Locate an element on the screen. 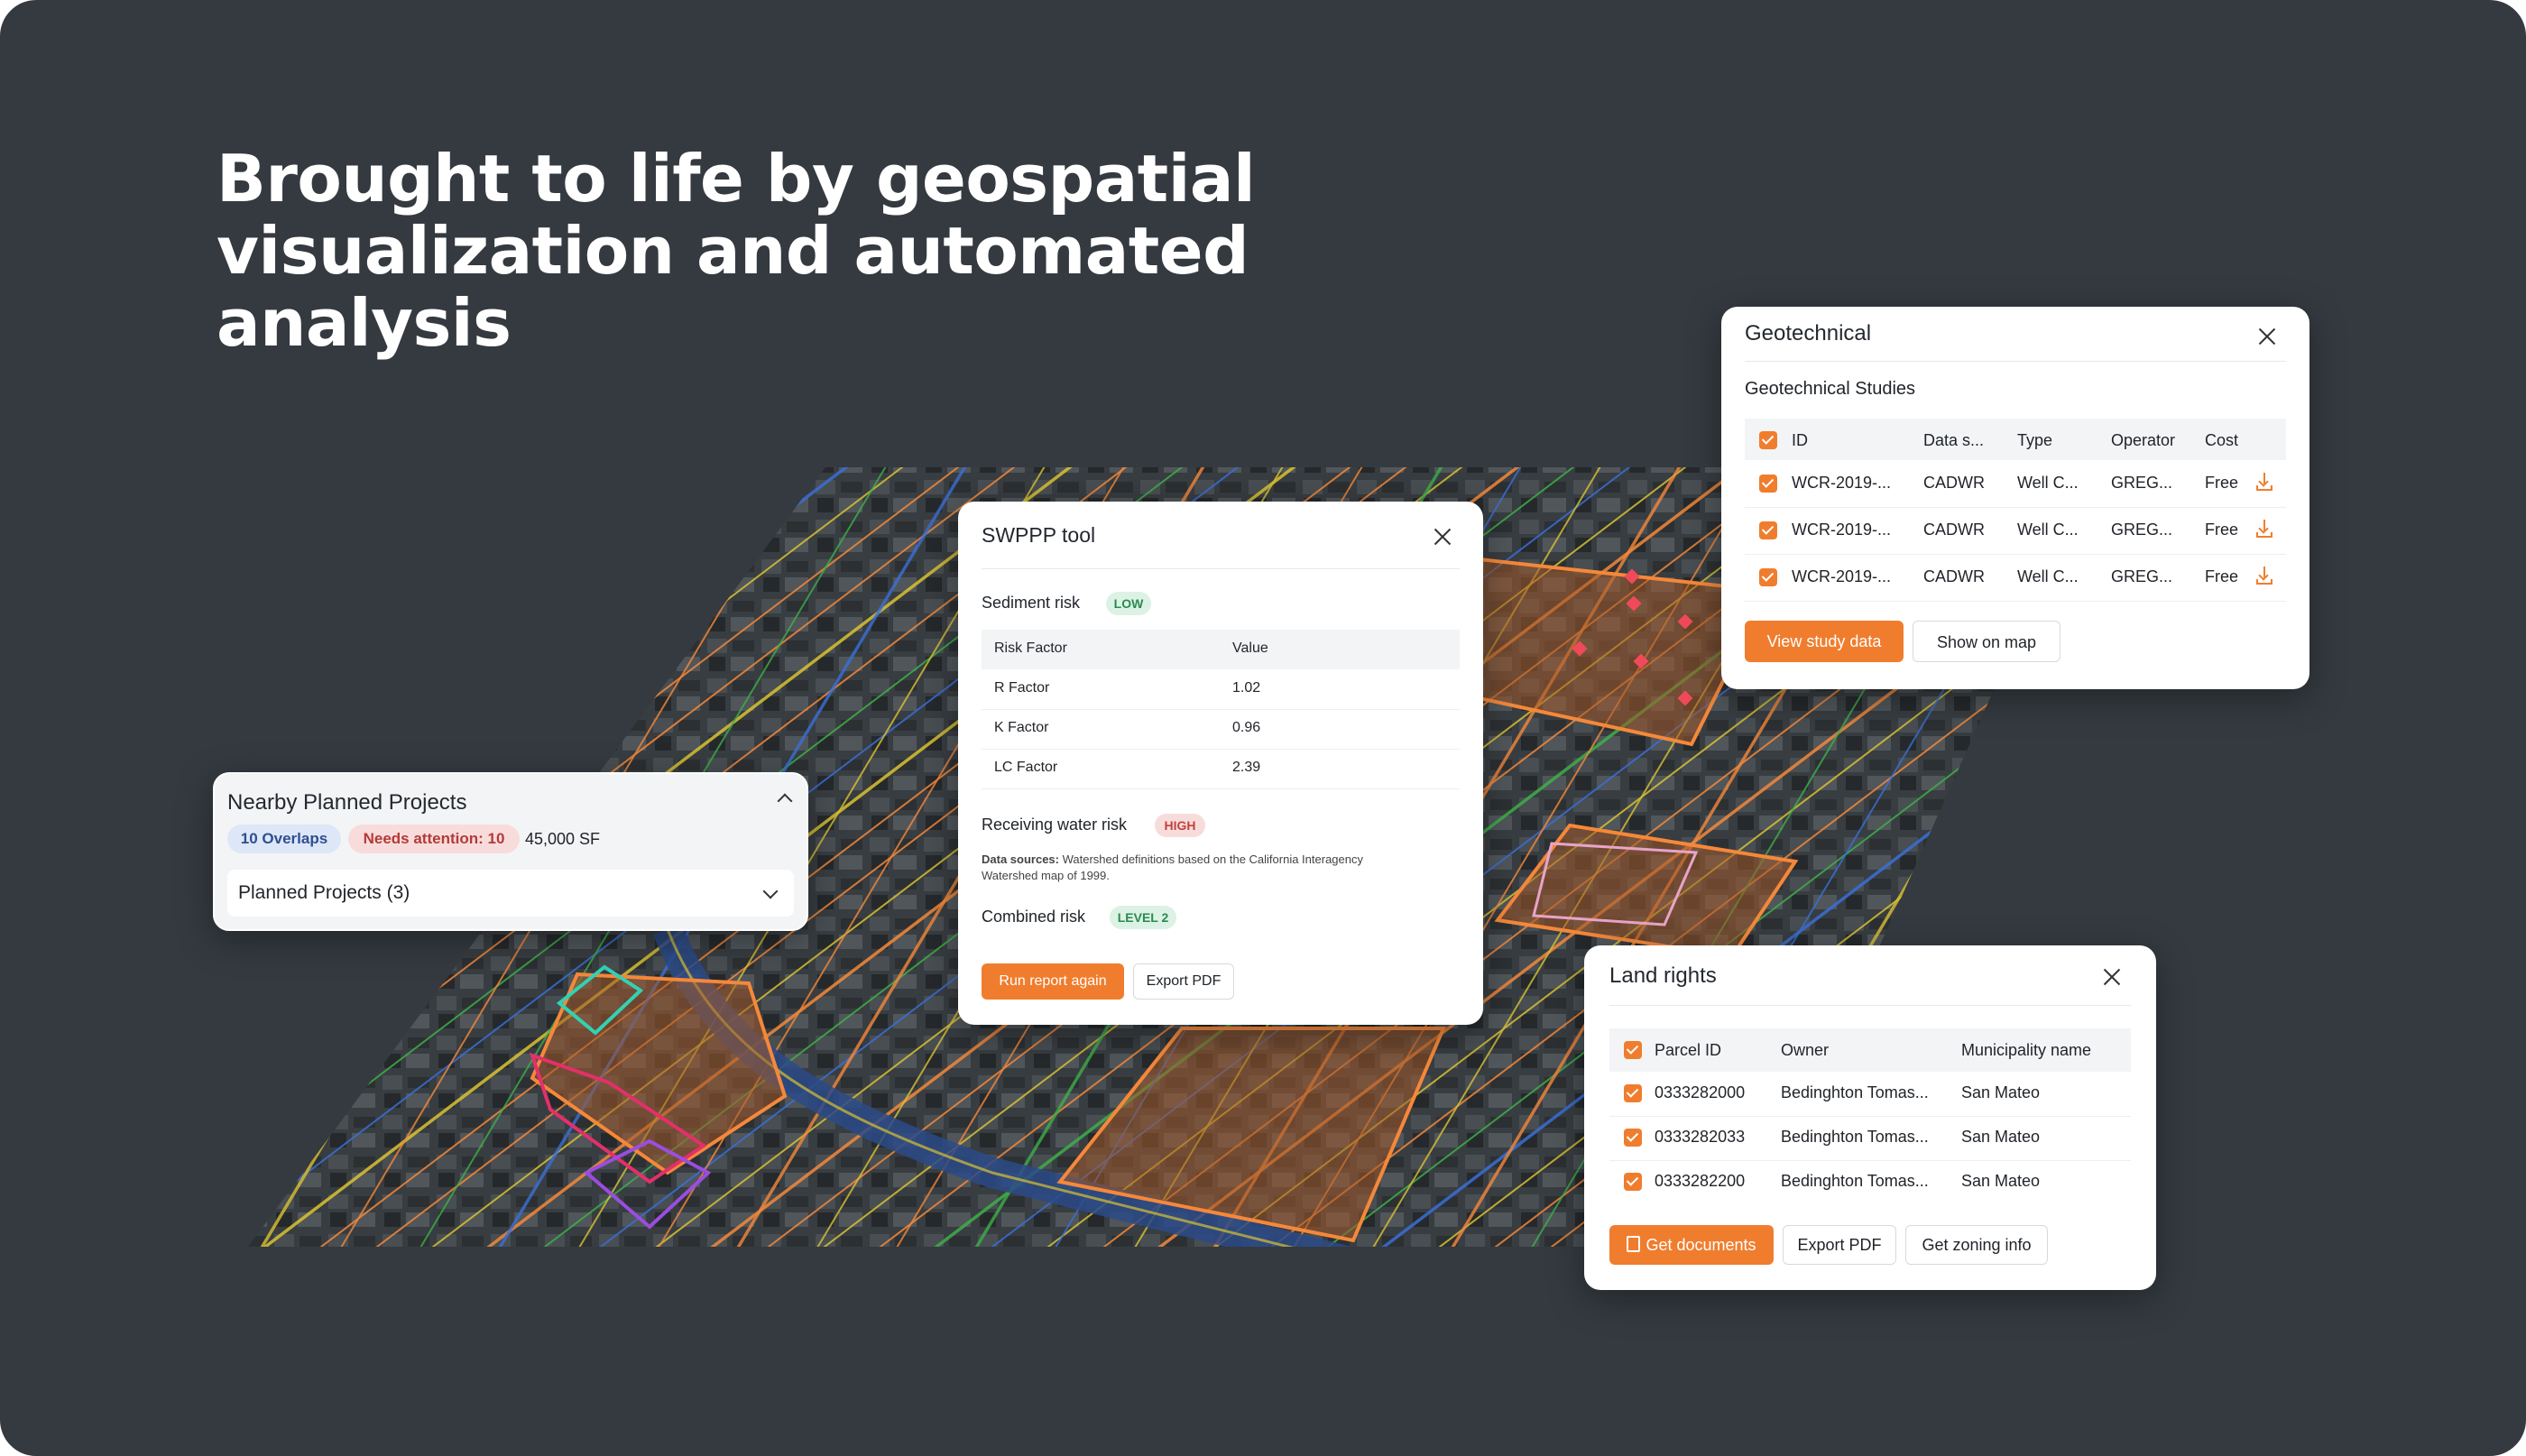 Image resolution: width=2526 pixels, height=1456 pixels. combined-risk-badge: LEVEL 2 is located at coordinates (1143, 918).